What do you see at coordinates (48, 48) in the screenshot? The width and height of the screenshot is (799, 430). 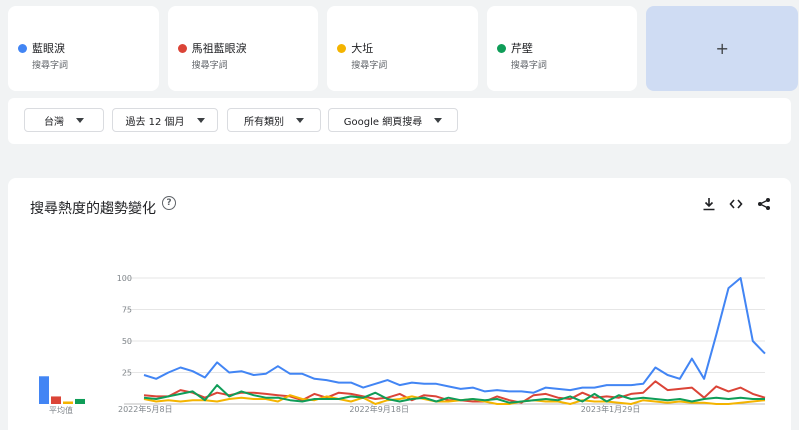 I see `term-name-1: 藍眼淚` at bounding box center [48, 48].